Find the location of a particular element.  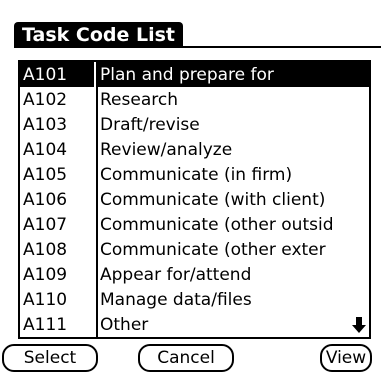

task-code: A101 is located at coordinates (58, 74).